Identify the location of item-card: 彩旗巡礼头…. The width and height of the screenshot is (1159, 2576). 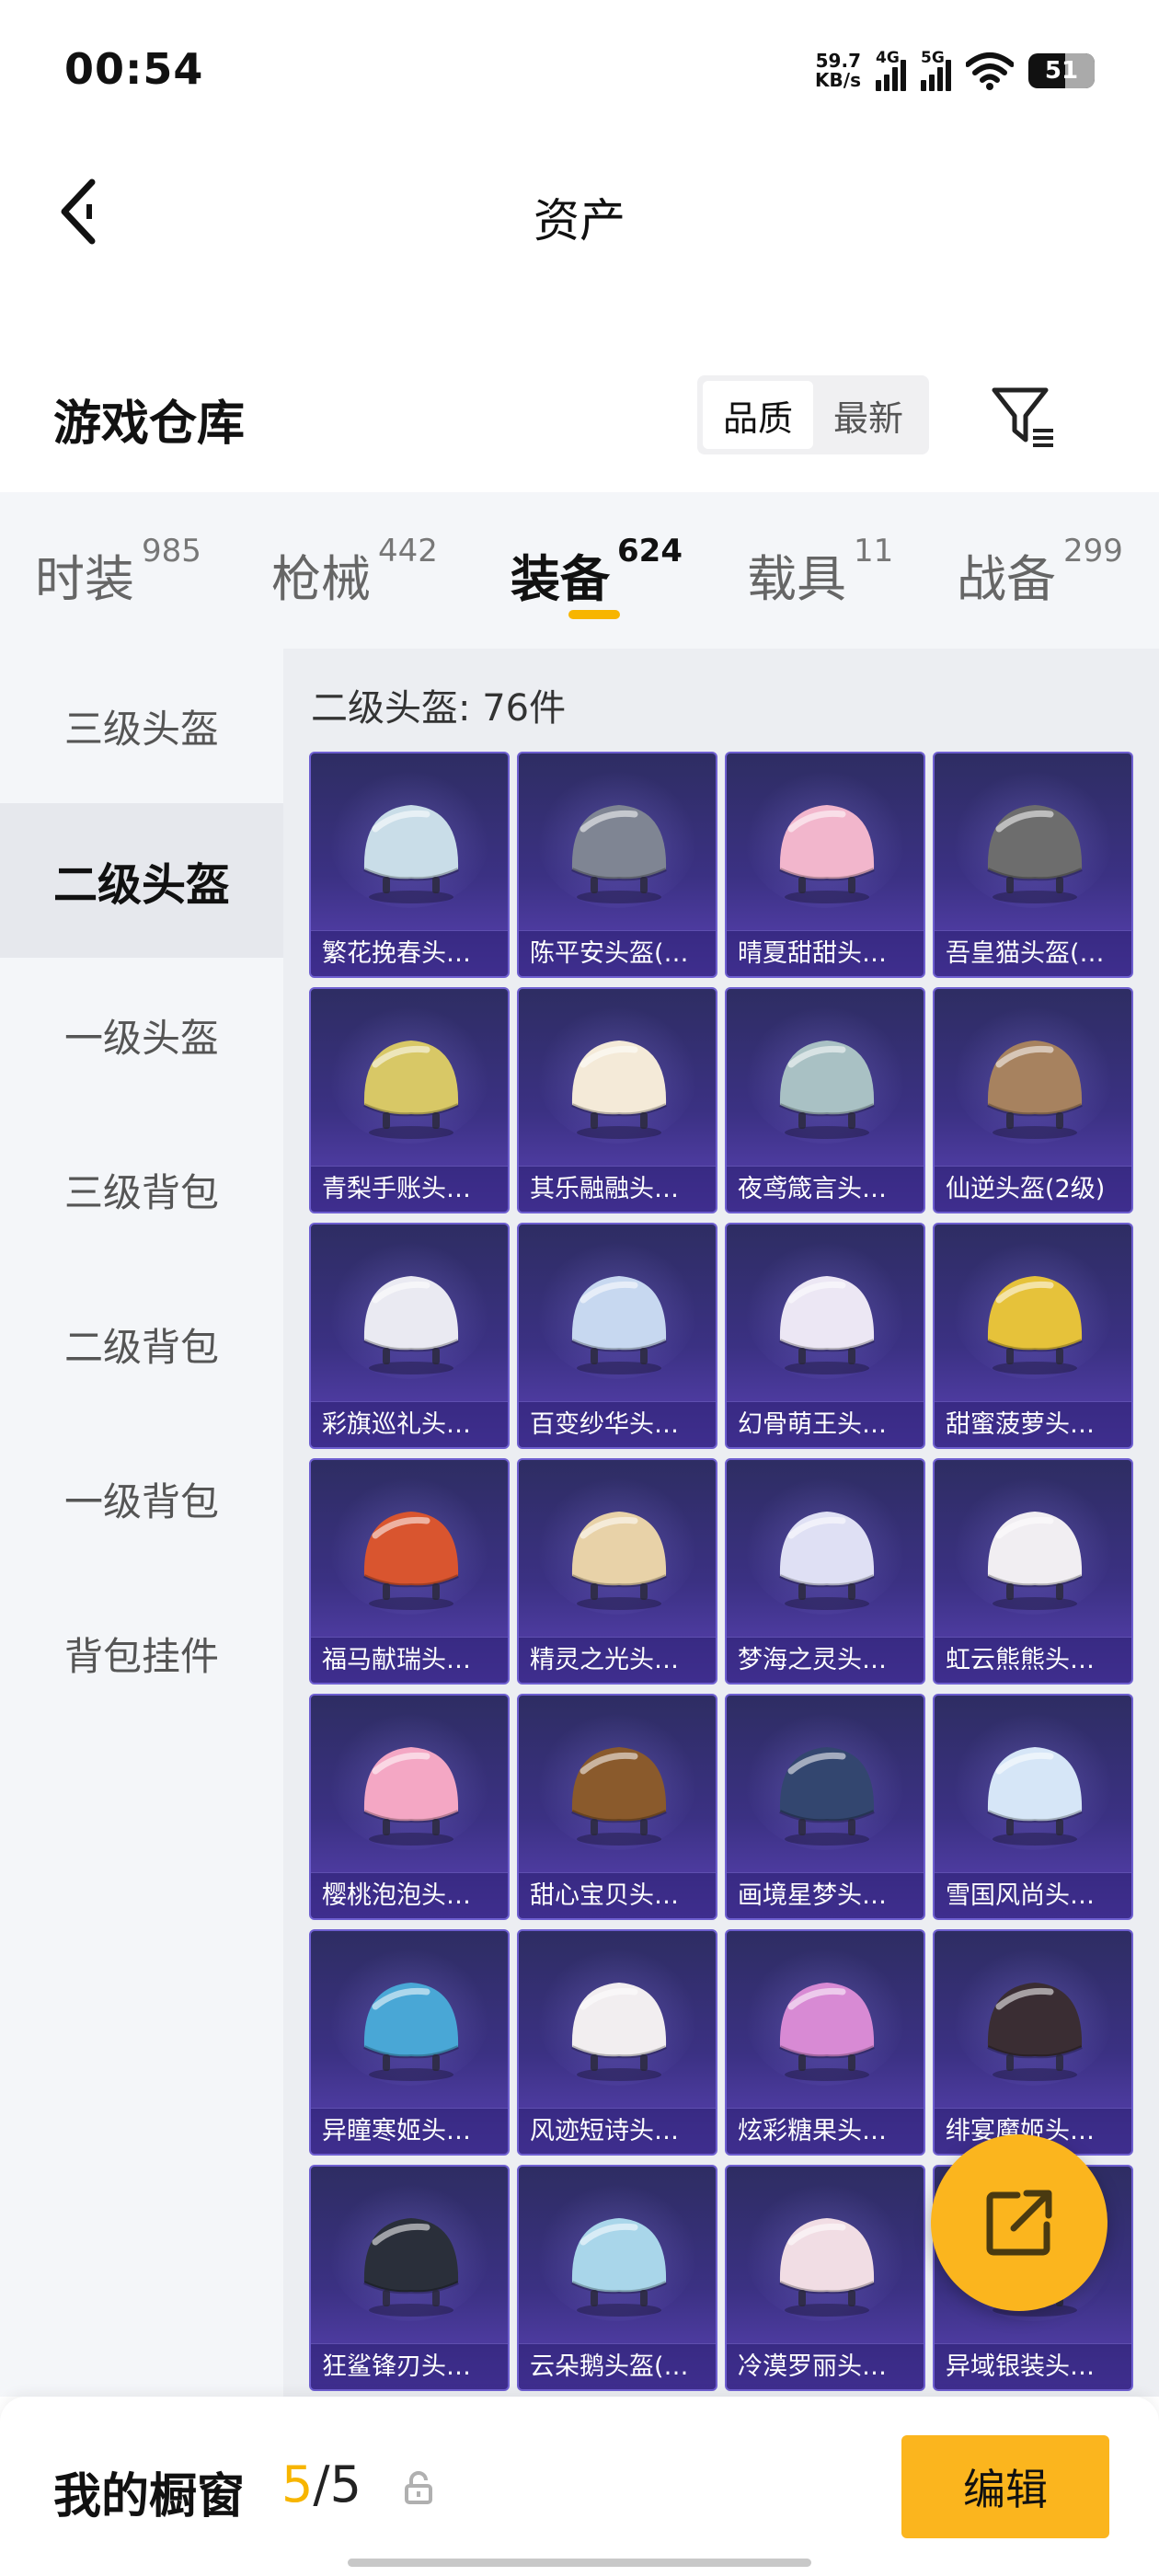
(409, 1336).